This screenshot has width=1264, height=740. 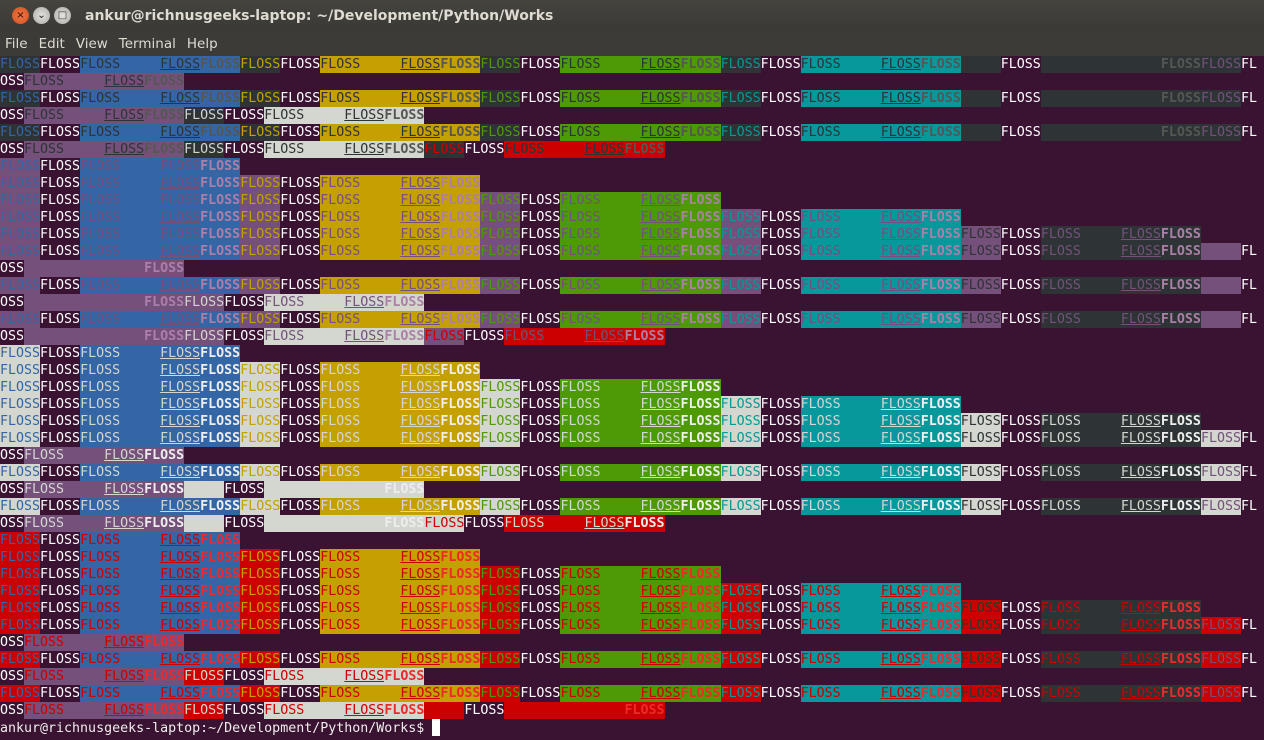 What do you see at coordinates (12, 81) in the screenshot?
I see `terminal-text-run: OSS` at bounding box center [12, 81].